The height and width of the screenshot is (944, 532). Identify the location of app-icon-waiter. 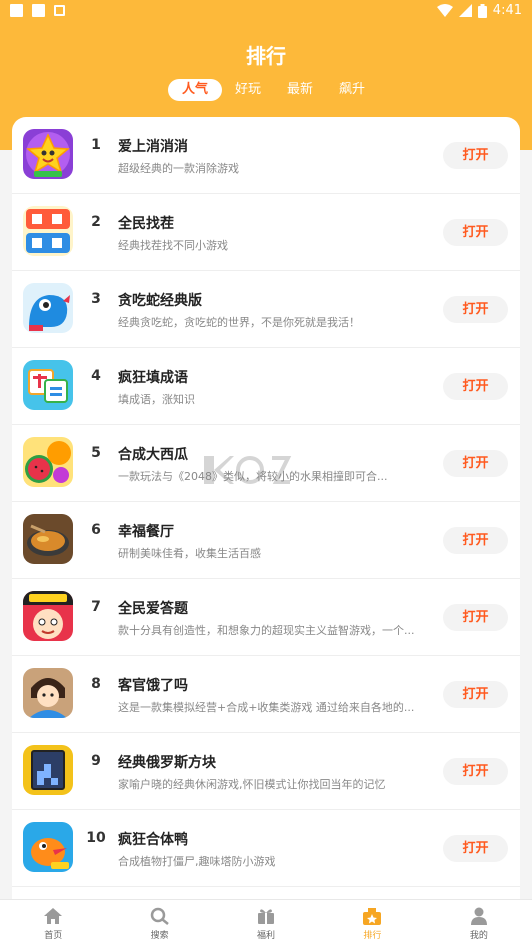
(48, 693).